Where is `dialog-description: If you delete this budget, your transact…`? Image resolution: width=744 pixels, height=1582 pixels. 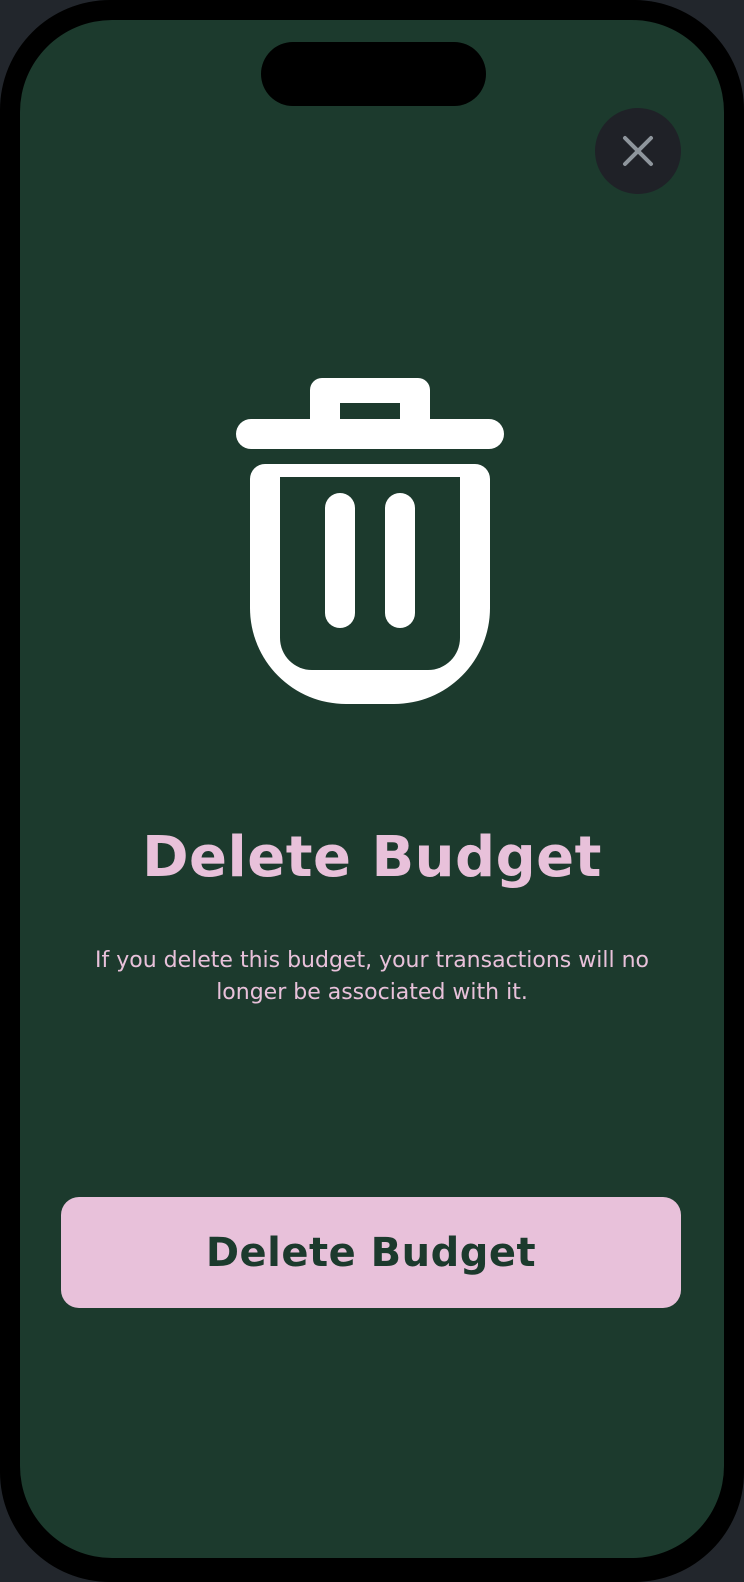
dialog-description: If you delete this budget, your transact… is located at coordinates (372, 976).